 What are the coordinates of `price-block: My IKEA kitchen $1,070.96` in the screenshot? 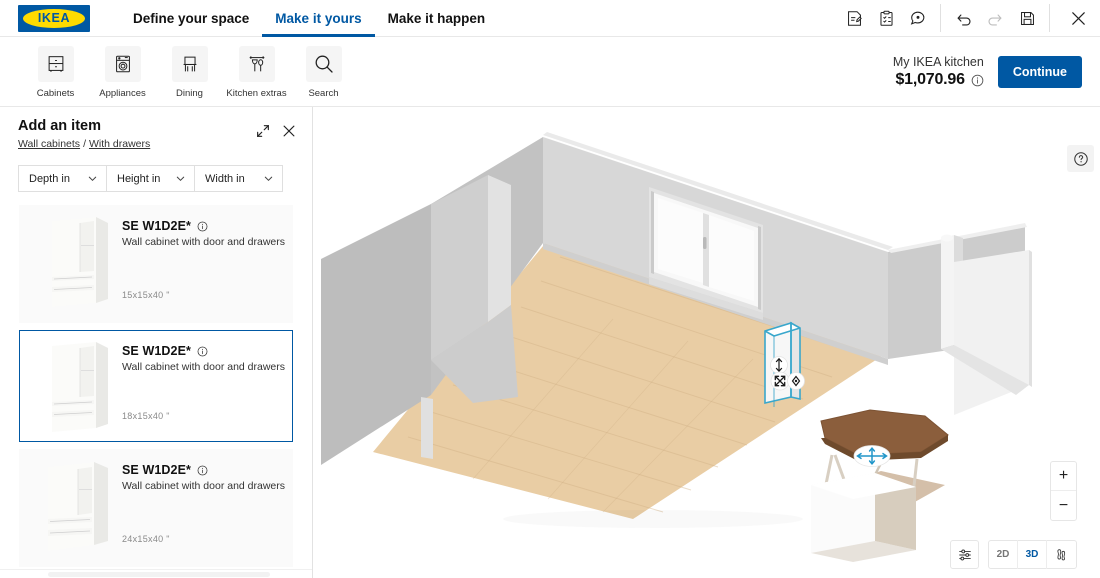 It's located at (938, 71).